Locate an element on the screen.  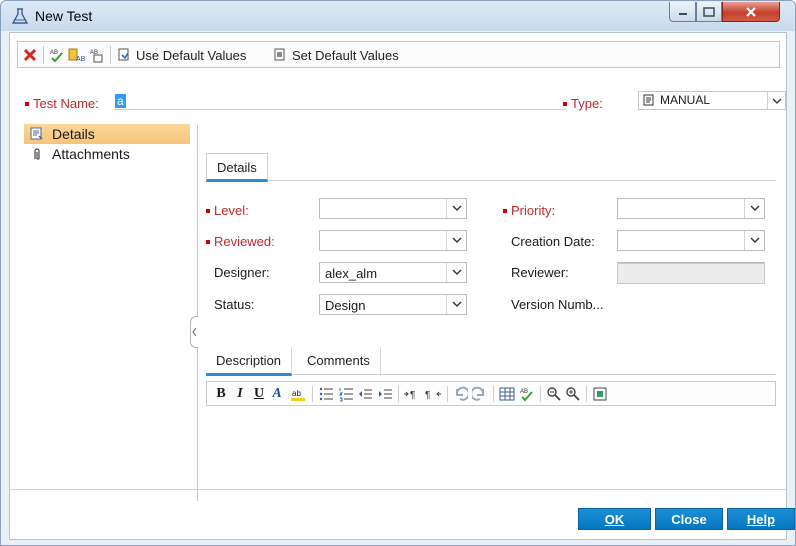
decrease-indent-button is located at coordinates (365, 394).